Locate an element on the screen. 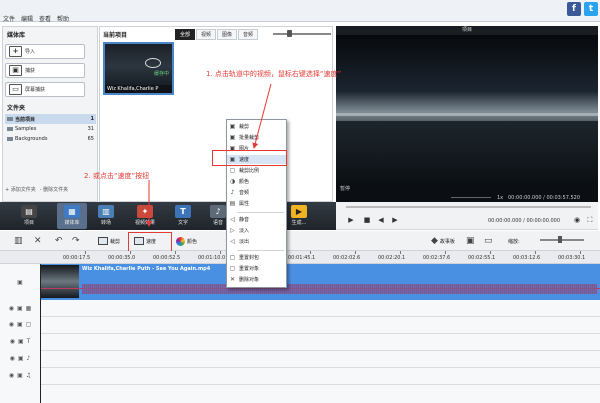 The height and width of the screenshot is (403, 600). fullscreen-icon: ⛶ is located at coordinates (590, 220).